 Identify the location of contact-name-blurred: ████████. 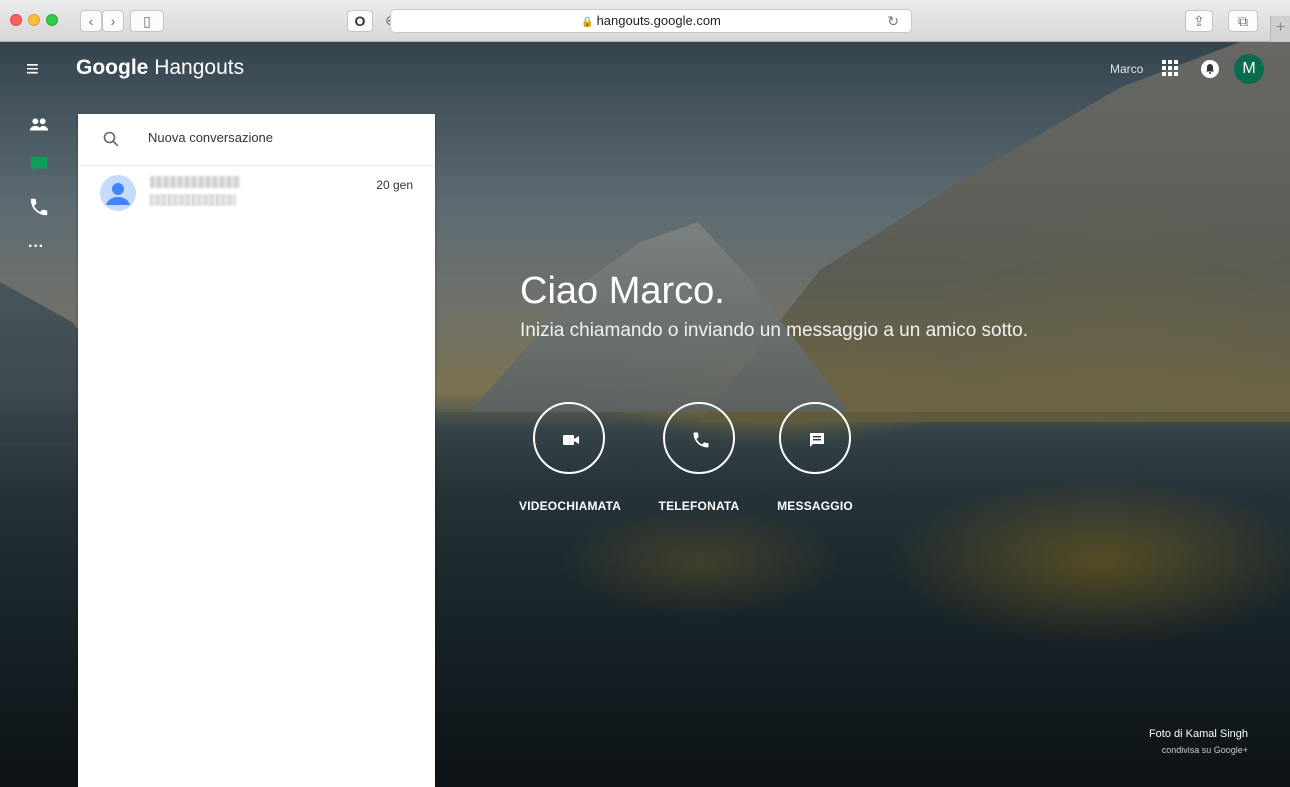
(195, 182).